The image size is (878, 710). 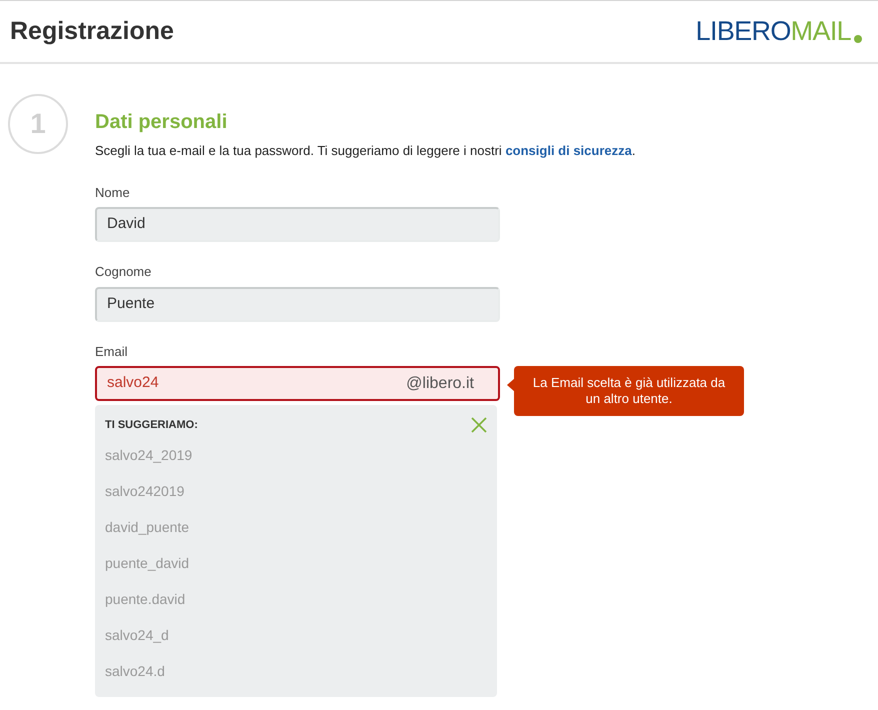 What do you see at coordinates (625, 391) in the screenshot?
I see `error-tooltip: La Email scelta è già utilizzata da un altro utente.` at bounding box center [625, 391].